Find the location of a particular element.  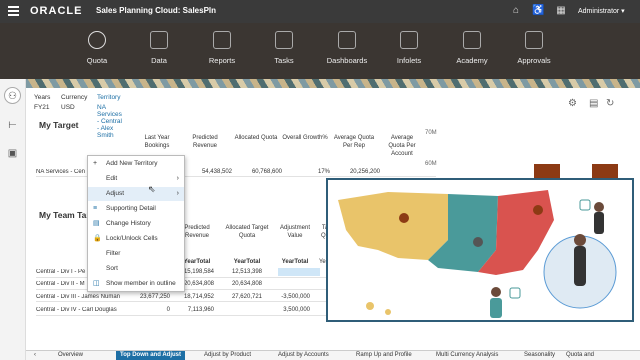

nav-infolets: Infolets is located at coordinates (409, 48).